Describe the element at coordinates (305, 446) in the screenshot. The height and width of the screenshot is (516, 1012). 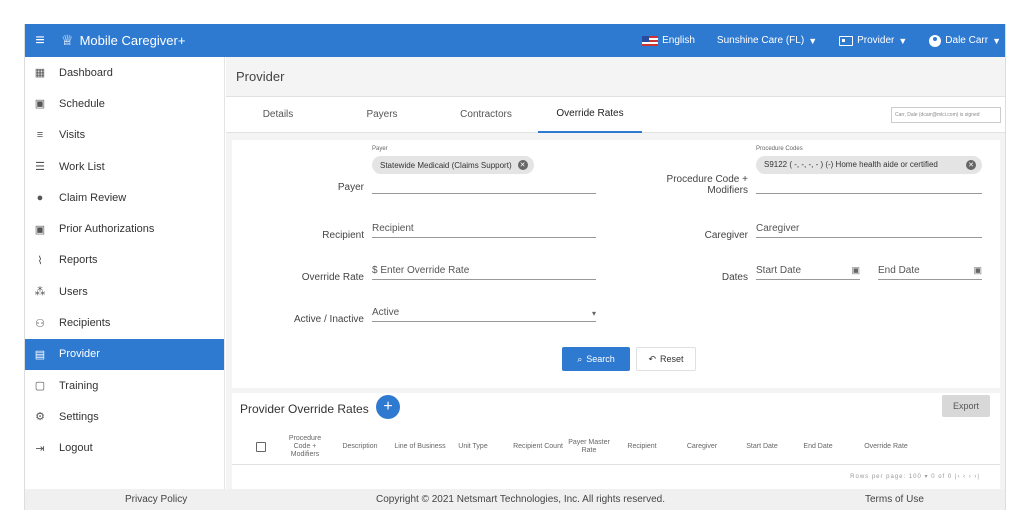
I see `column-header: Procedure Code + Modifiers` at that location.